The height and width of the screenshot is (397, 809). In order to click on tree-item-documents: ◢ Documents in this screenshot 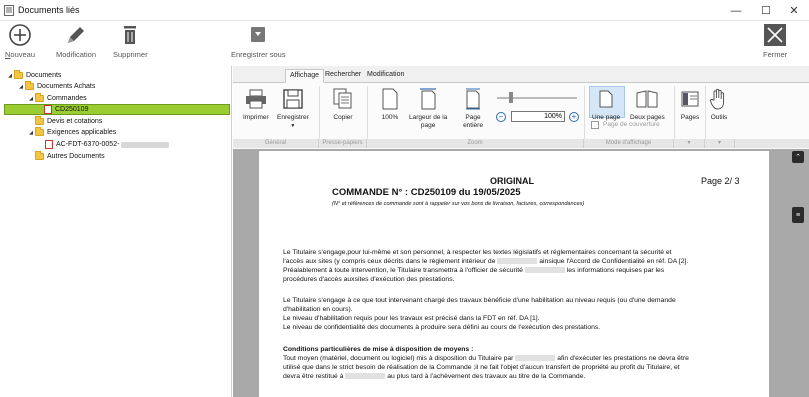, I will do `click(33, 75)`.